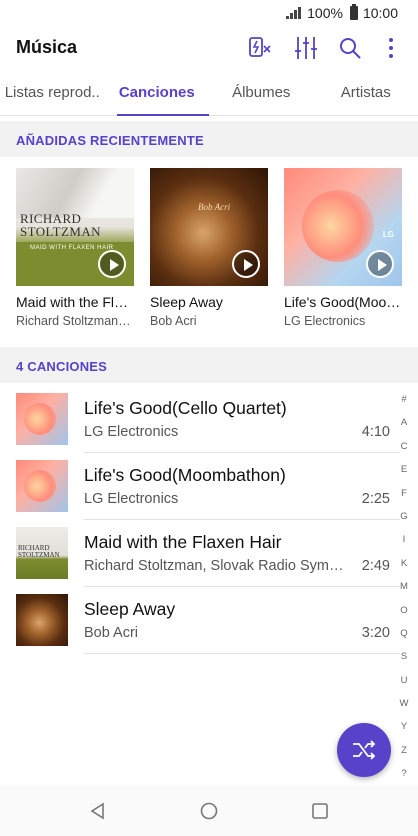 The width and height of the screenshot is (418, 836). I want to click on back-icon, so click(98, 811).